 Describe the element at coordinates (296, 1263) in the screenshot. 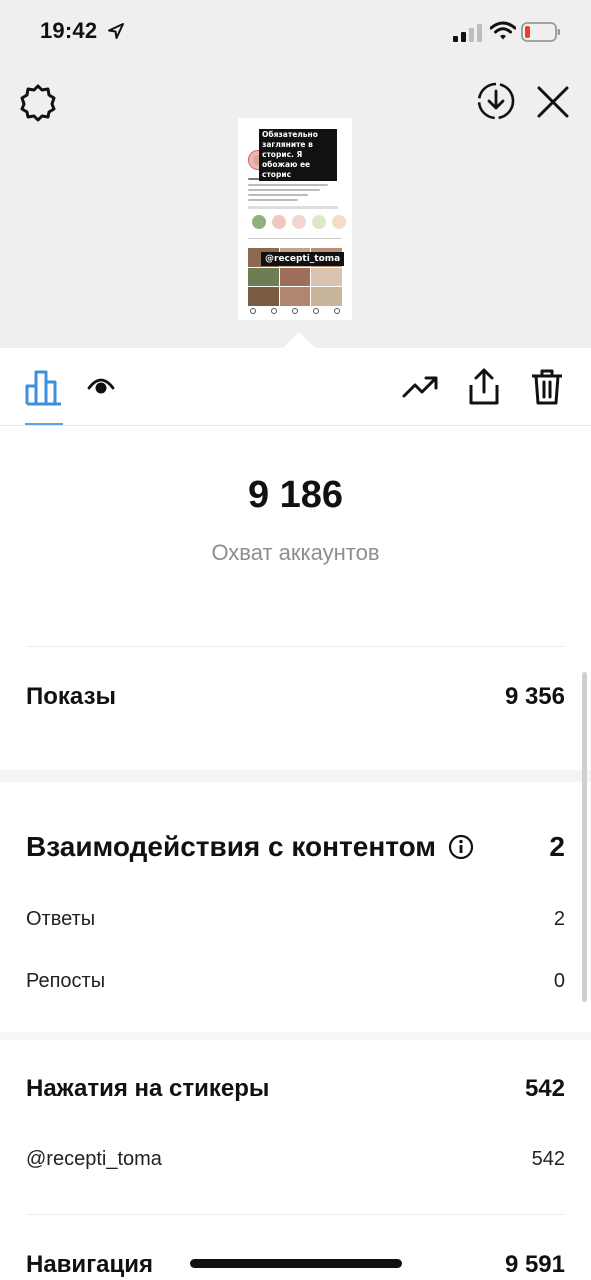

I see `home-indicator` at that location.